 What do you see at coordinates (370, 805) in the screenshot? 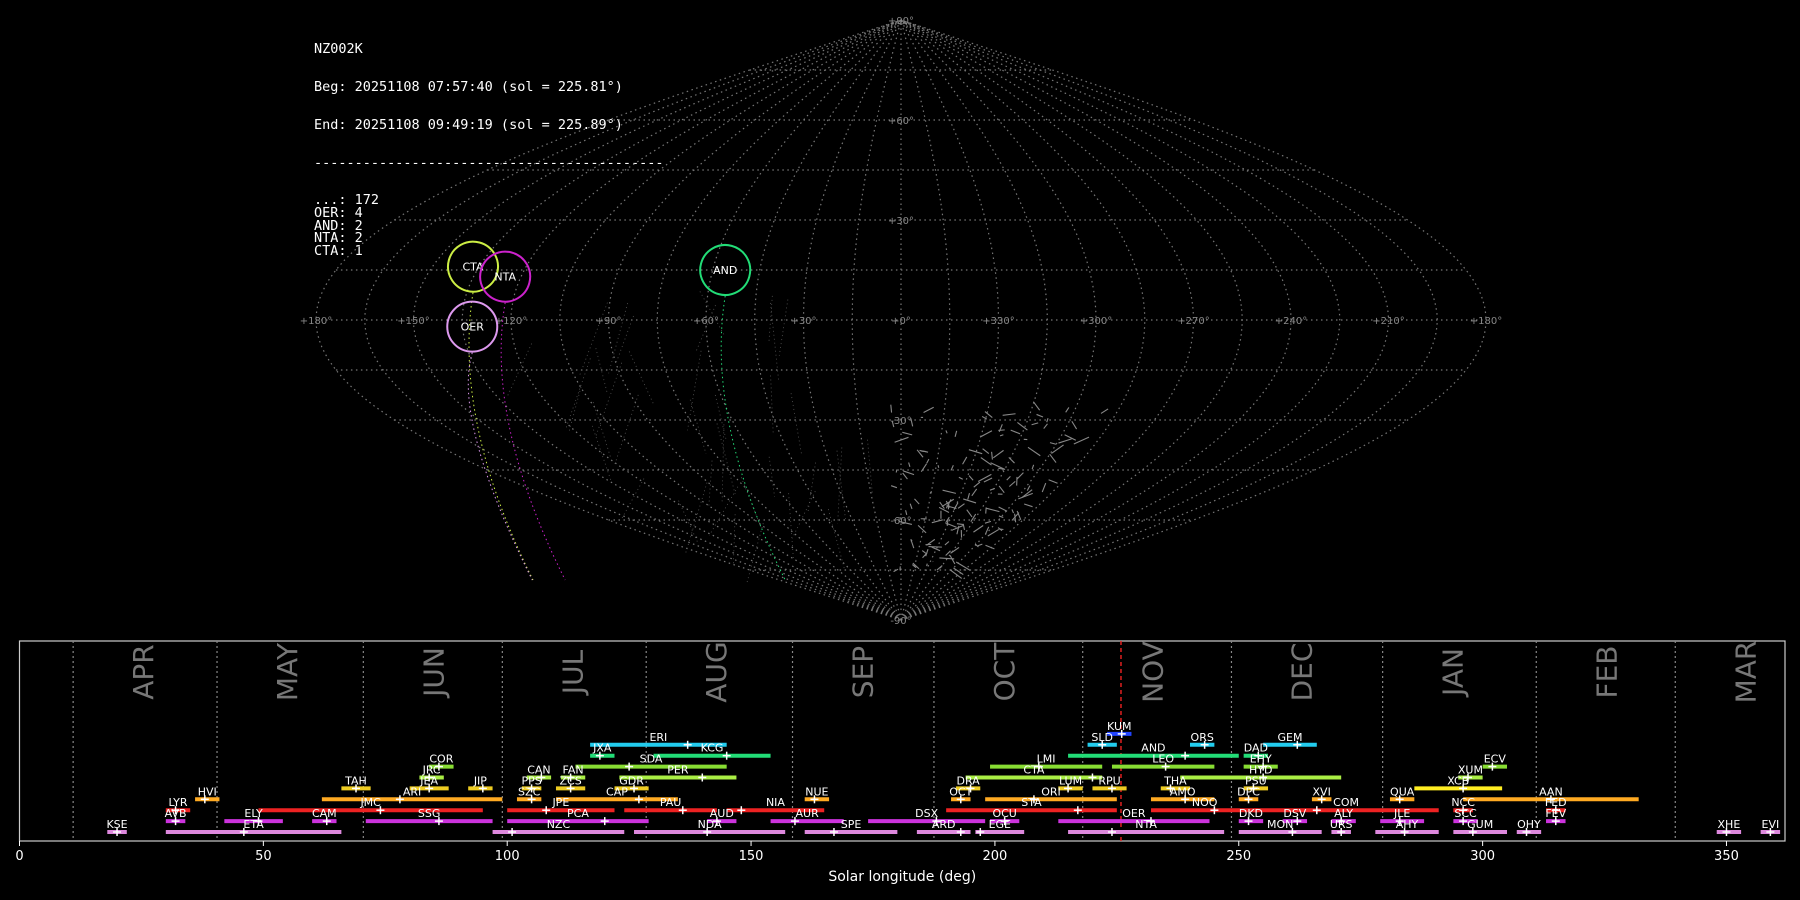
I see `shower-jmc: JMC` at bounding box center [370, 805].